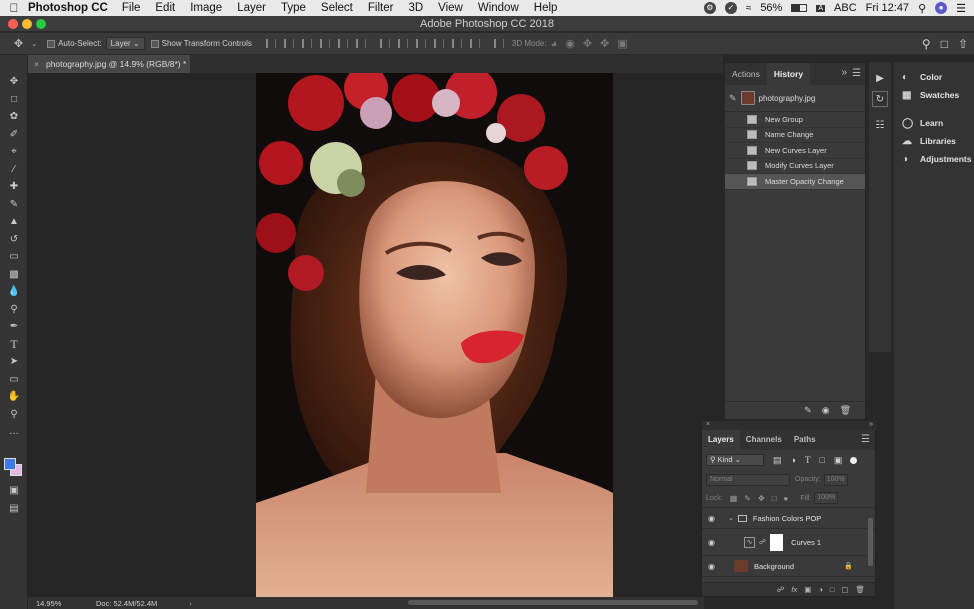 The width and height of the screenshot is (974, 609). What do you see at coordinates (749, 8) in the screenshot?
I see `wifi-icon: ≈` at bounding box center [749, 8].